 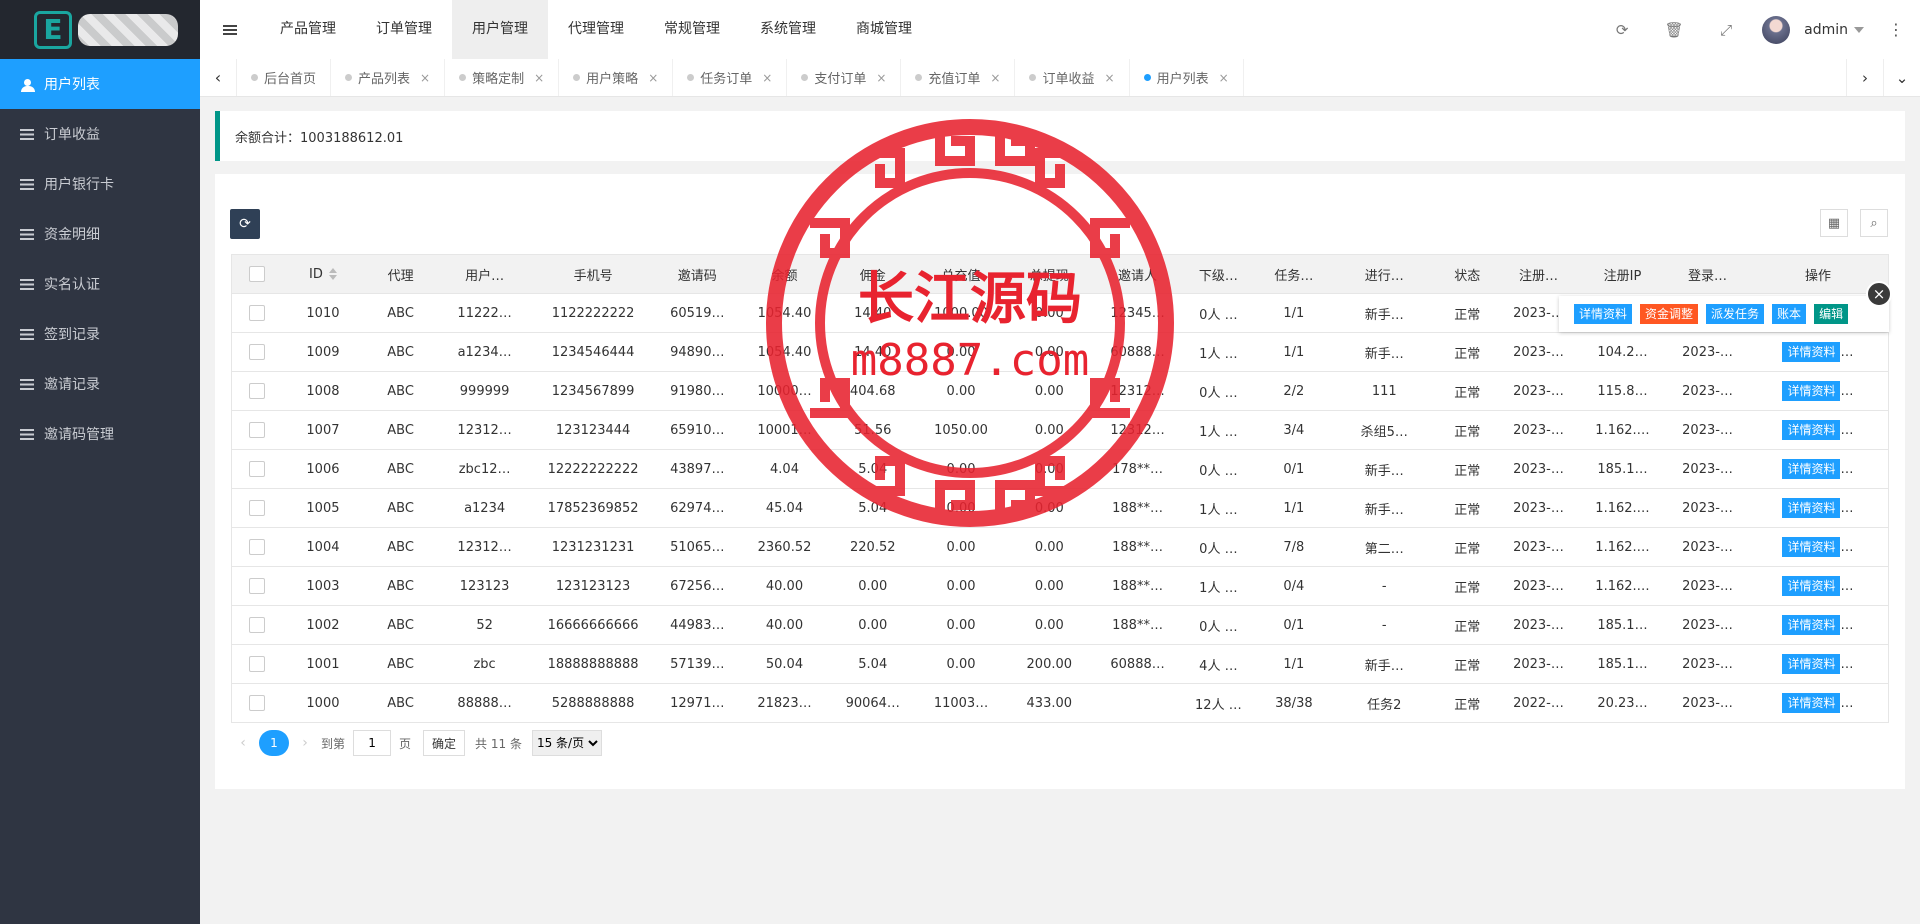 I want to click on table-search-button: ⌕, so click(x=1874, y=223).